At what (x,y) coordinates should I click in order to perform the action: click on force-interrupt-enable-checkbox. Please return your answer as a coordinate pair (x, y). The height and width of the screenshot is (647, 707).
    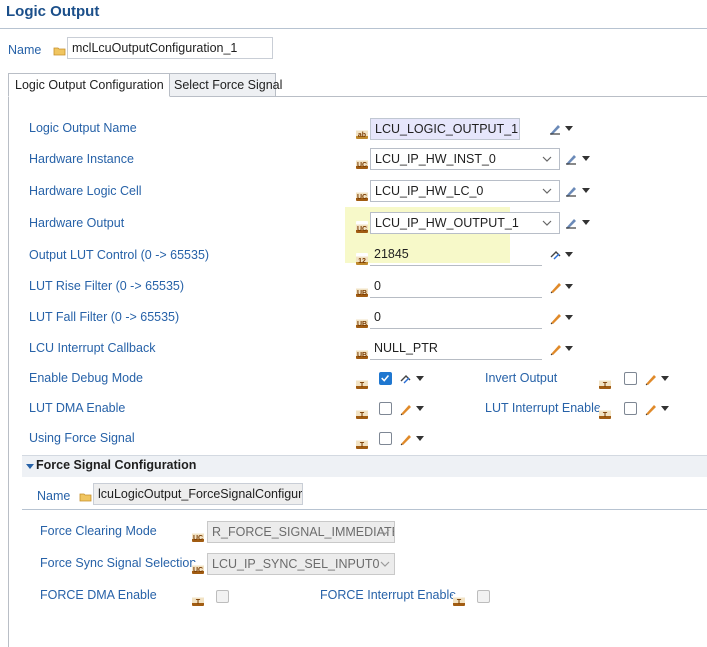
    Looking at the image, I should click on (483, 596).